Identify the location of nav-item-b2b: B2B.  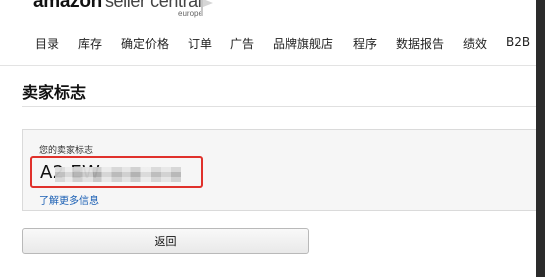
(518, 42).